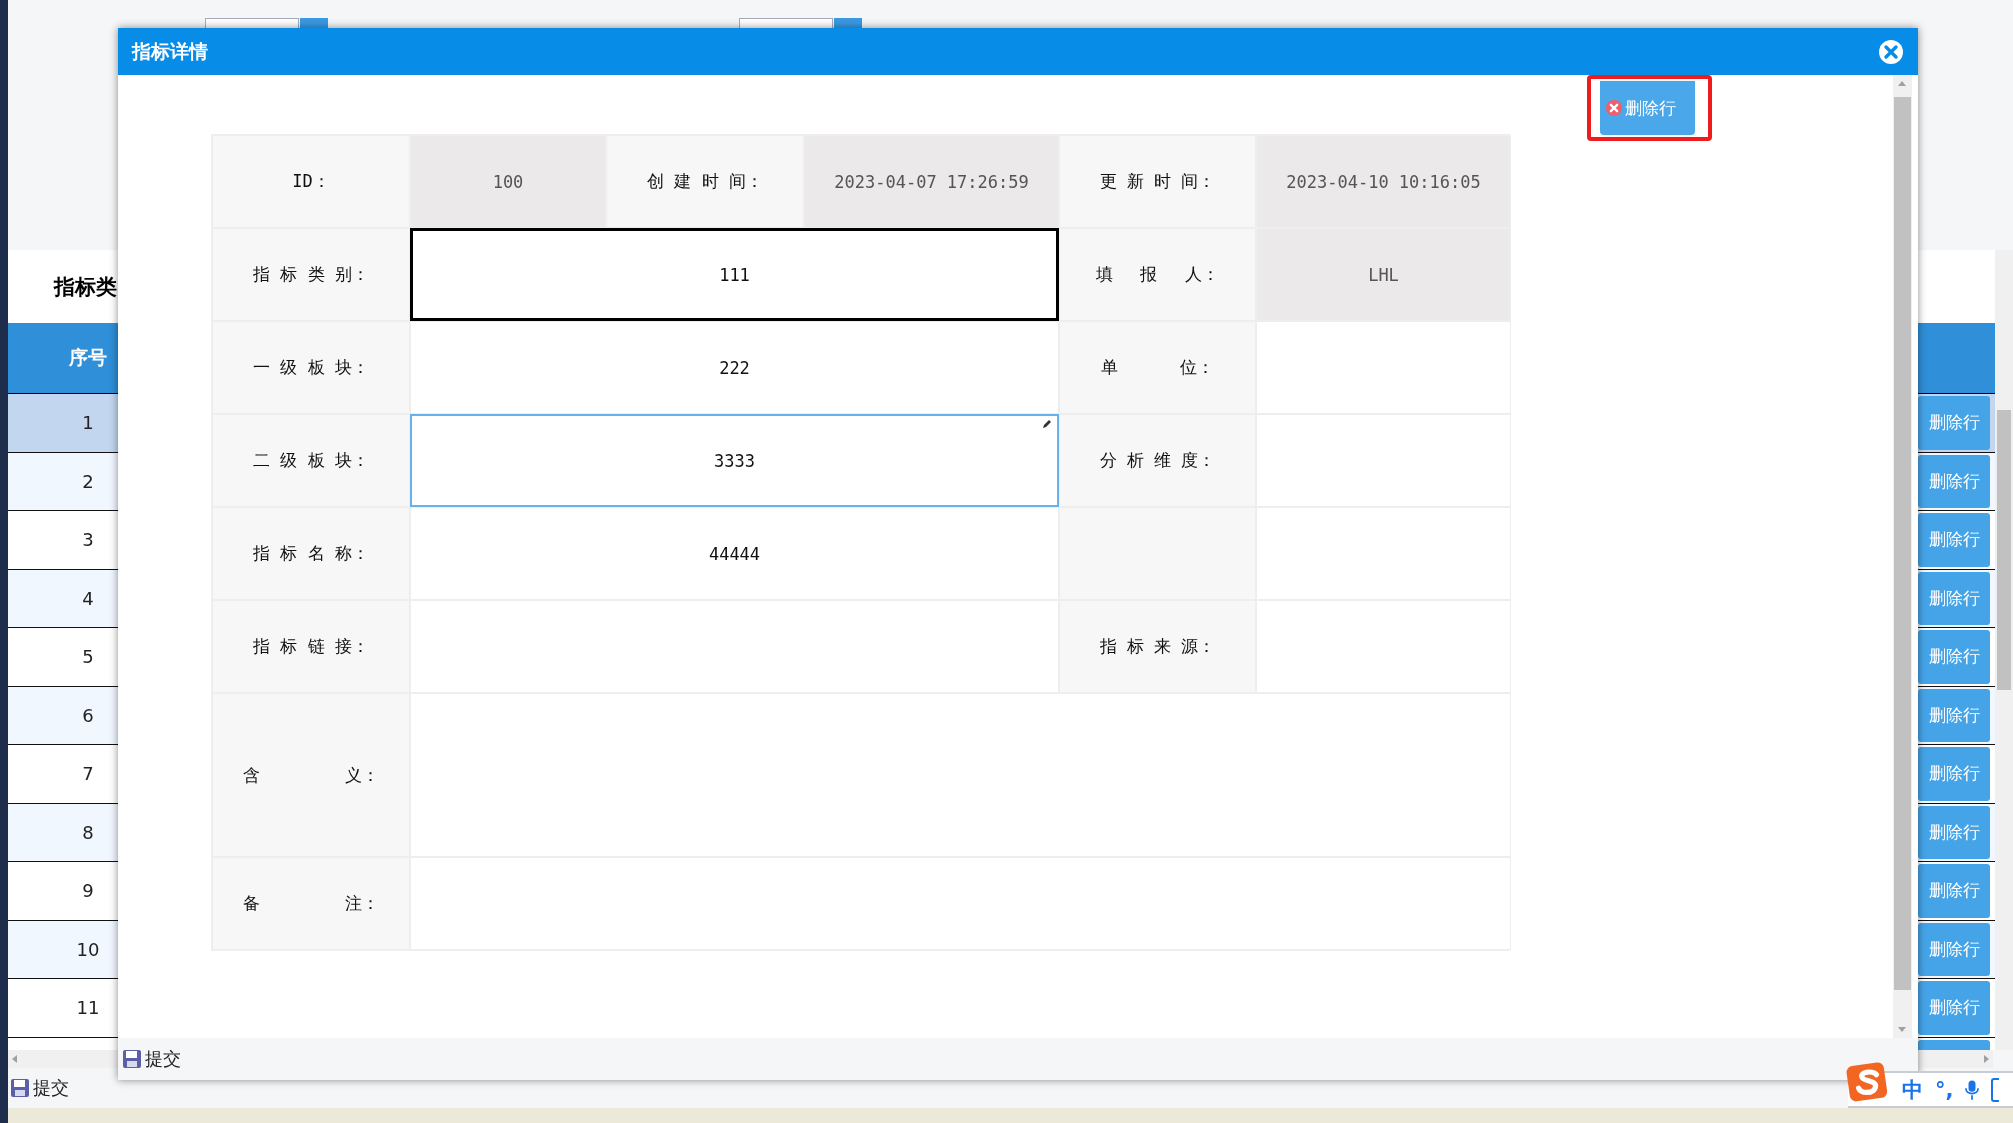  Describe the element at coordinates (88, 774) in the screenshot. I see `table-cell-text: 7` at that location.